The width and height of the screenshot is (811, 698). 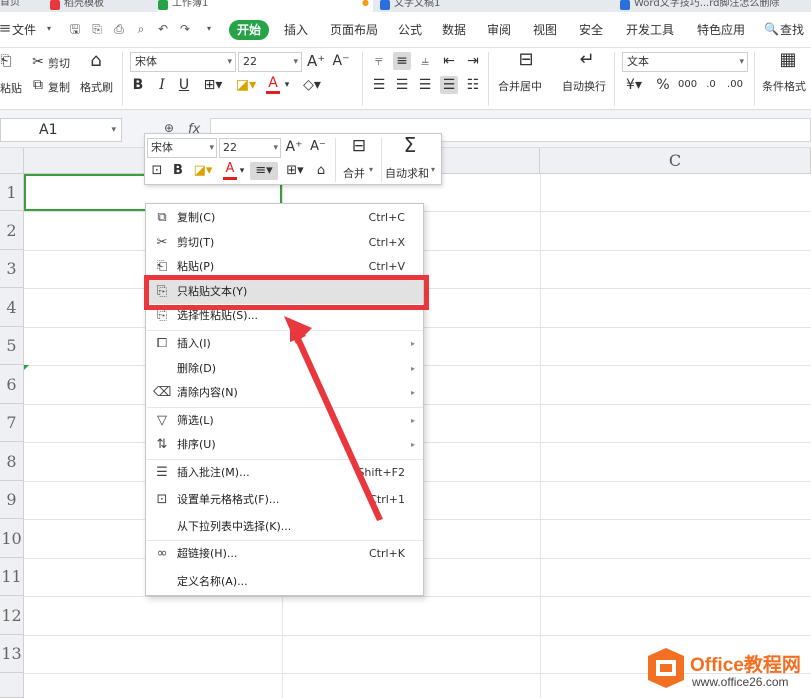 What do you see at coordinates (285, 500) in the screenshot?
I see `menu-item-format-cells: ⊡ 设置单元格格式(F)... Ctrl+1` at bounding box center [285, 500].